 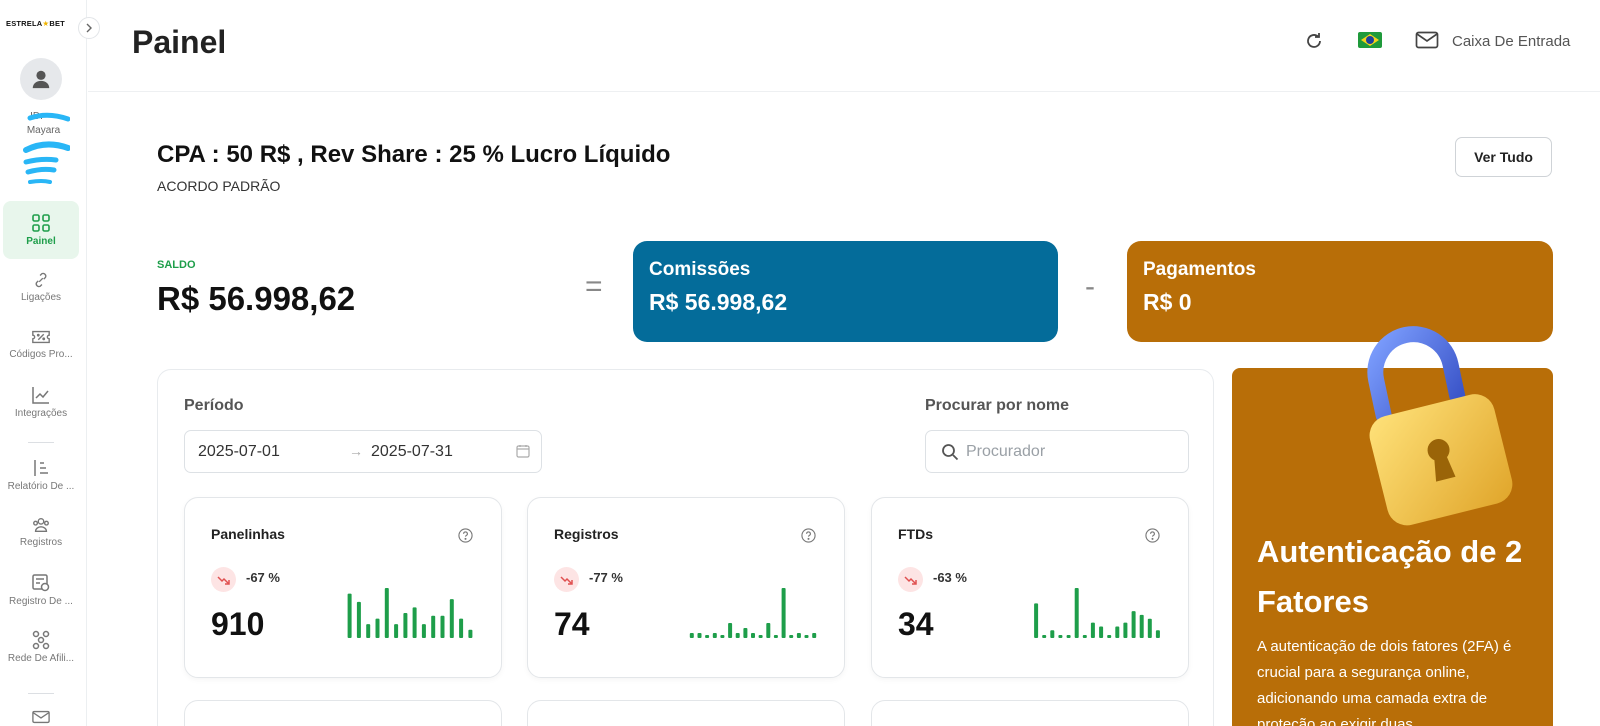 I want to click on avatar, so click(x=41, y=79).